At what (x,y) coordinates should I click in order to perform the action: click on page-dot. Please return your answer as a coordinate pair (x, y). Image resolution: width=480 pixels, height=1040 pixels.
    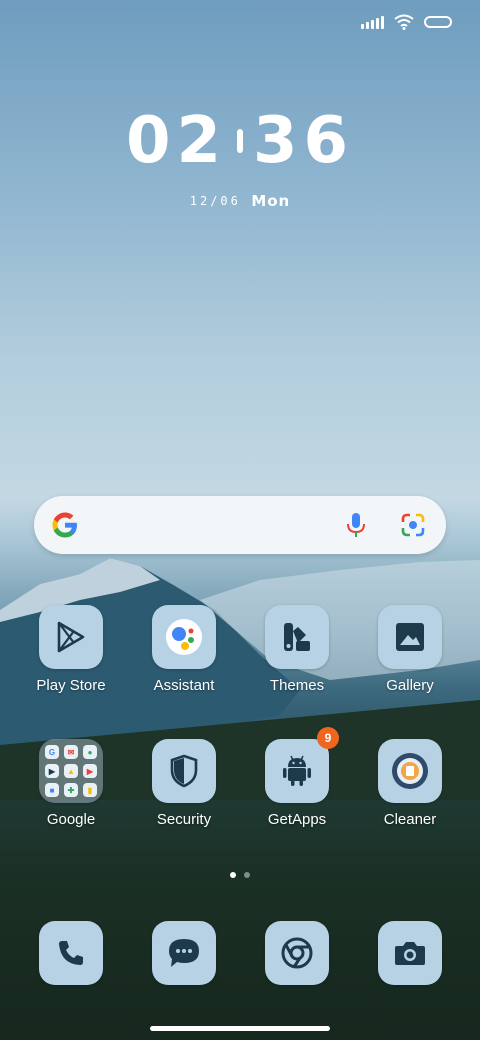
    Looking at the image, I should click on (247, 875).